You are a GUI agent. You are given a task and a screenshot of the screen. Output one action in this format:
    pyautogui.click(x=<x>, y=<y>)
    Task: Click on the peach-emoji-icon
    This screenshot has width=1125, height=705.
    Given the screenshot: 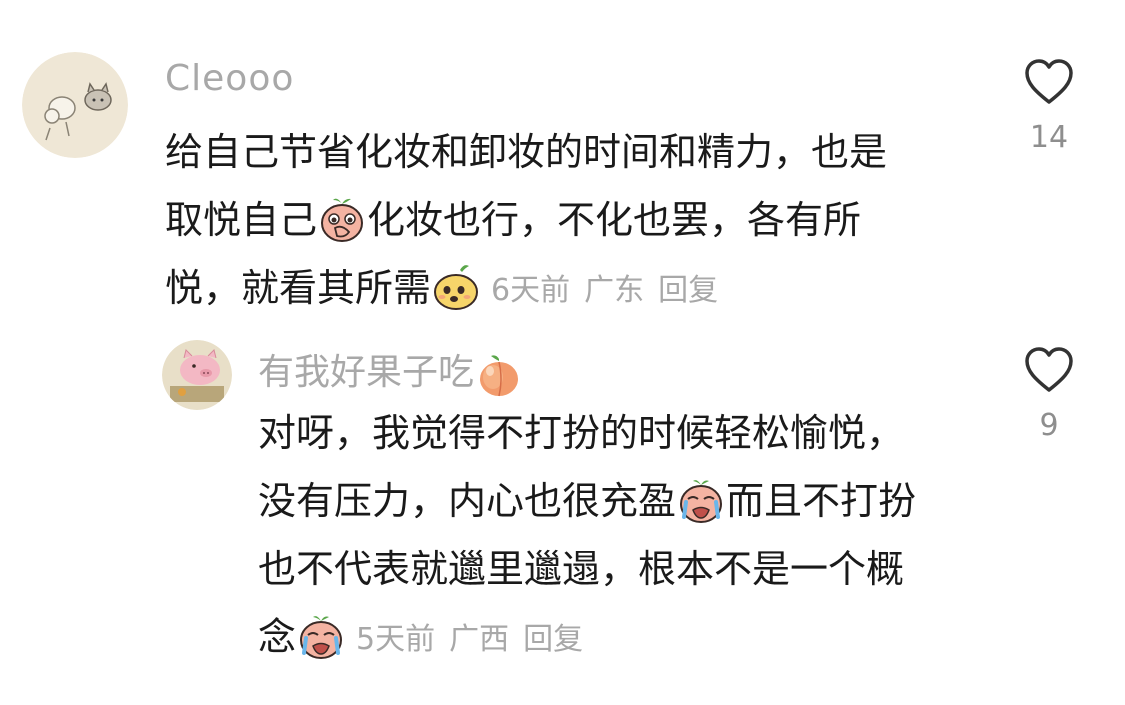 What is the action you would take?
    pyautogui.click(x=499, y=376)
    